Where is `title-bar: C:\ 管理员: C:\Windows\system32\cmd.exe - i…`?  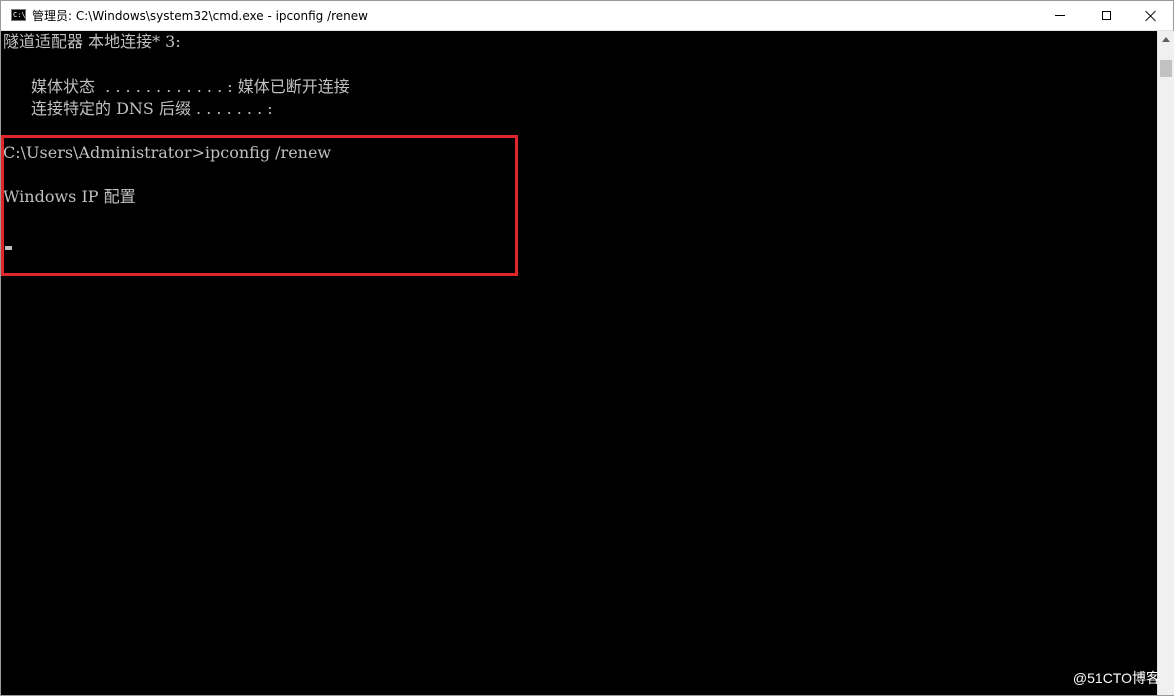
title-bar: C:\ 管理员: C:\Windows\system32\cmd.exe - i… is located at coordinates (587, 16).